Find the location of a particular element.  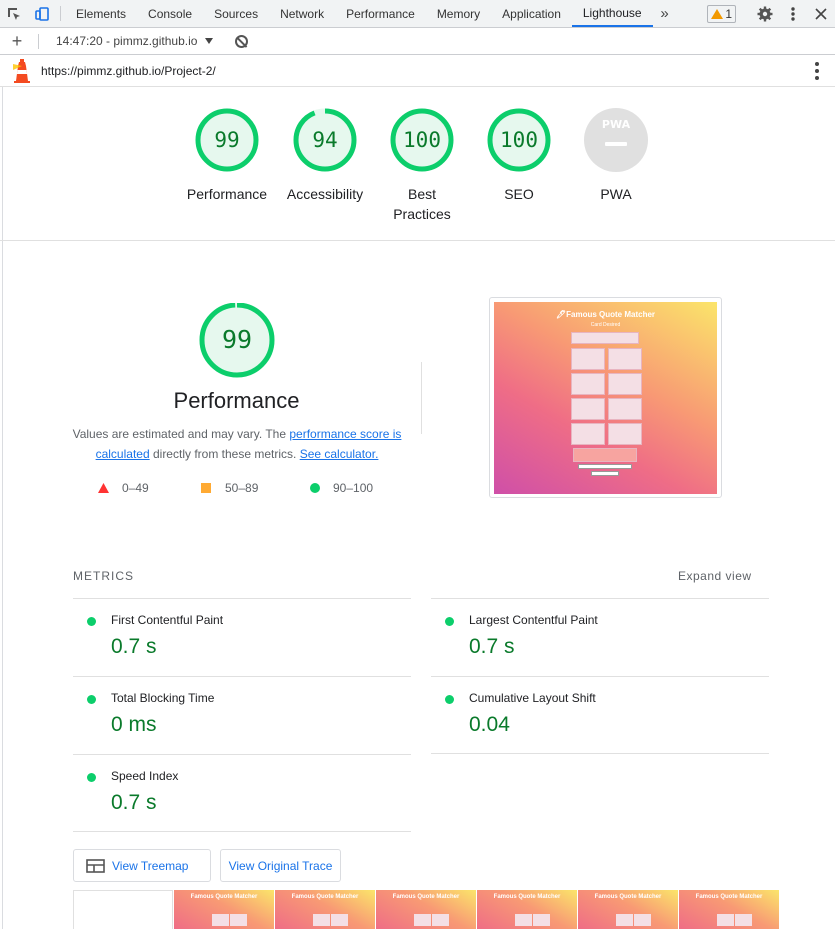

gauge-best-practices: 100 Best Practices is located at coordinates (422, 165).